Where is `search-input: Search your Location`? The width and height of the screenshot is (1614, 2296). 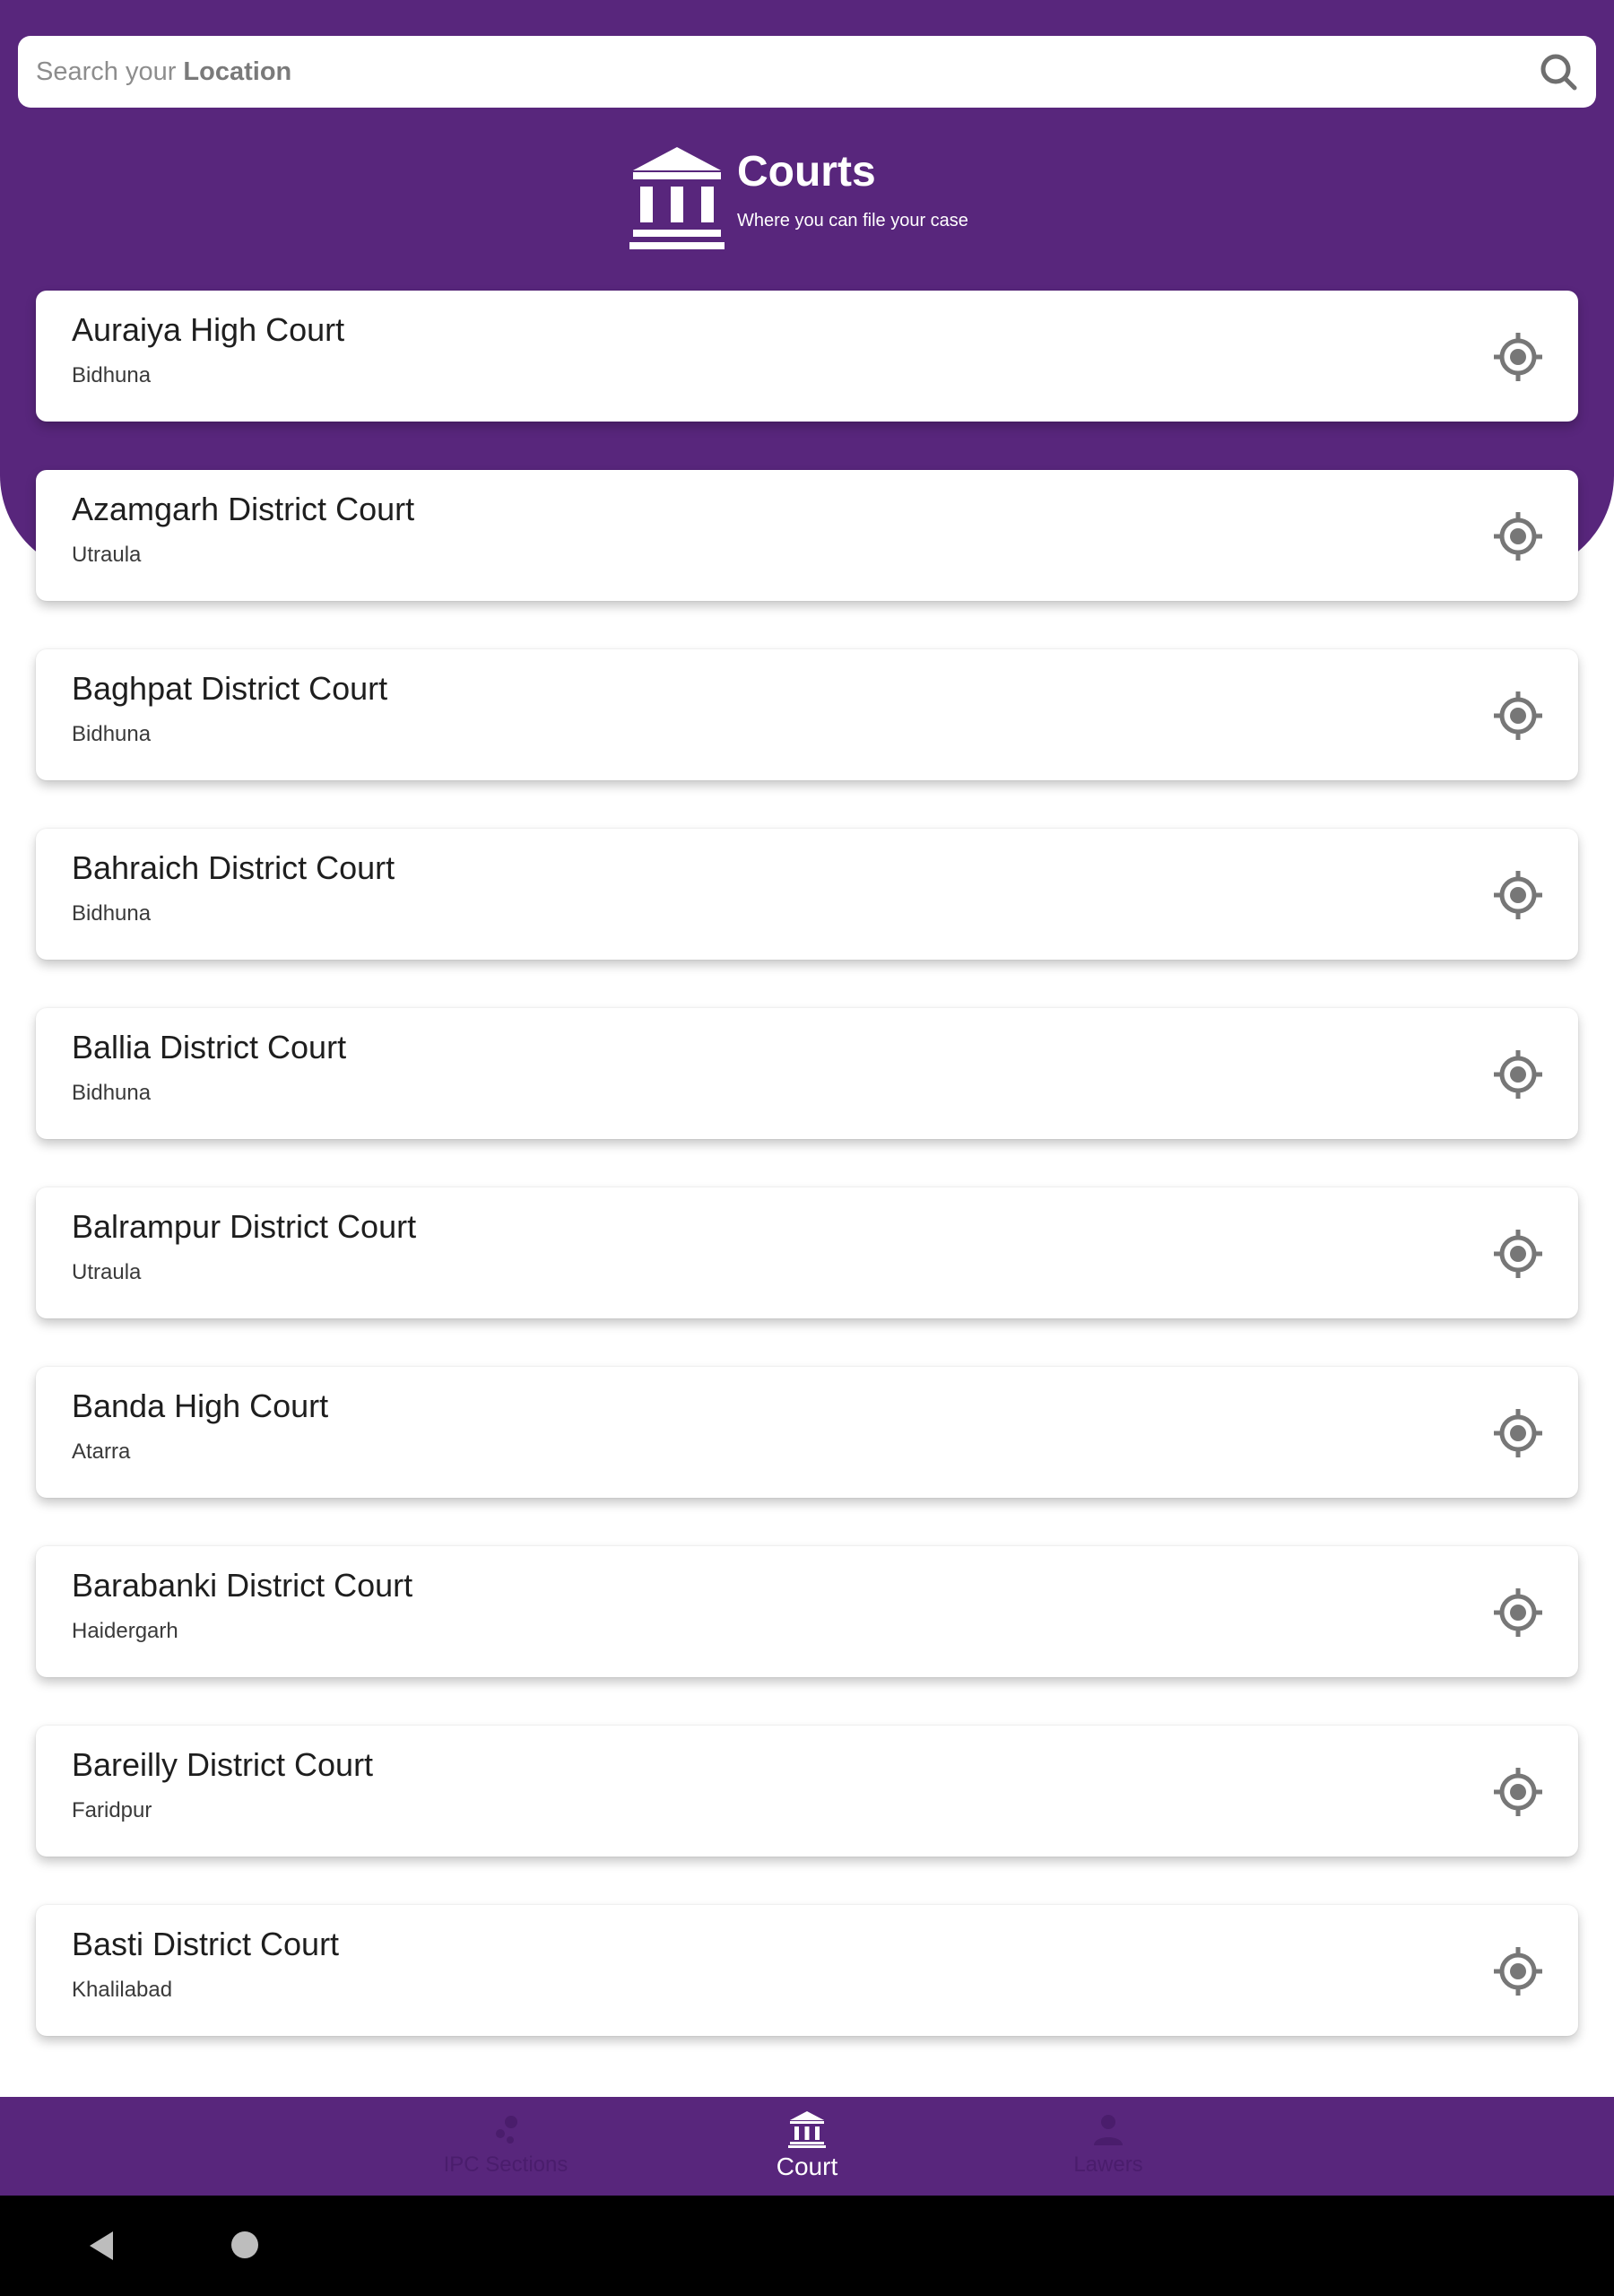
search-input: Search your Location is located at coordinates (787, 72).